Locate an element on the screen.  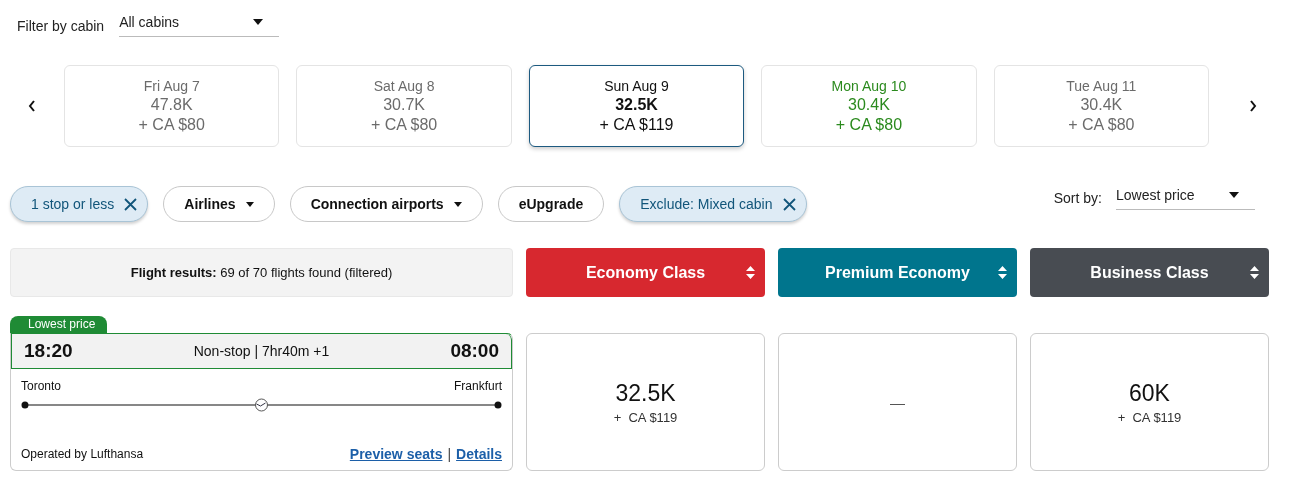
points-price: 47.8K is located at coordinates (171, 105).